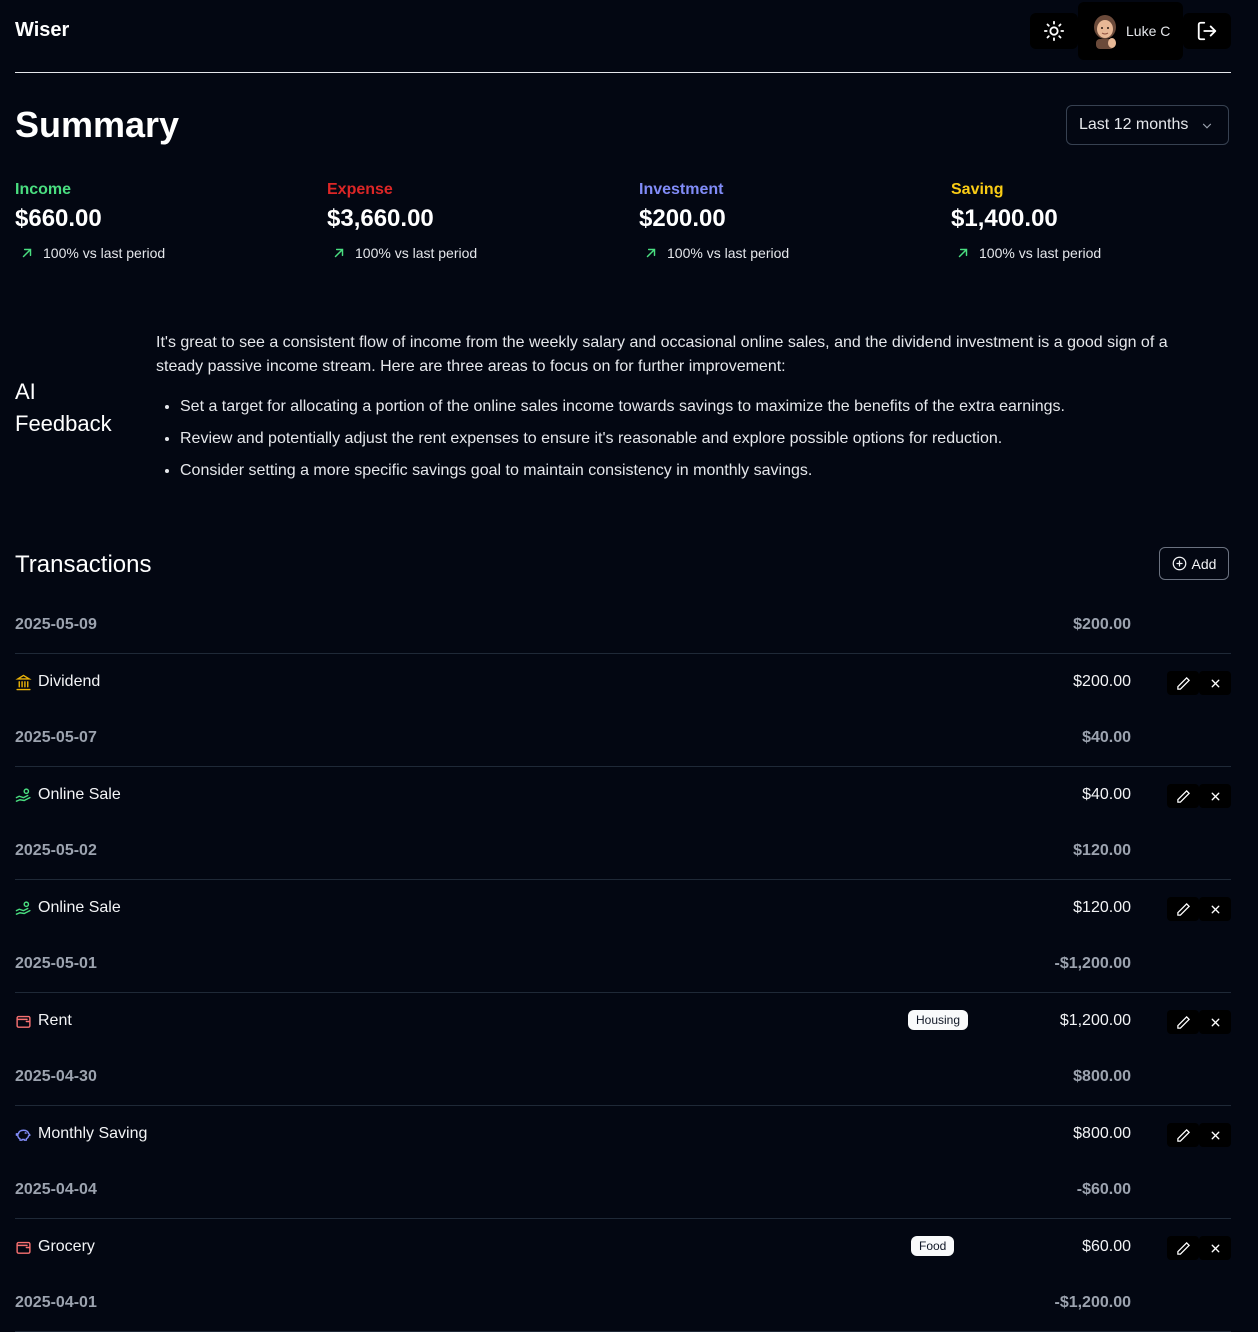  Describe the element at coordinates (623, 795) in the screenshot. I see `transaction-row: Online Sale $40.00` at that location.